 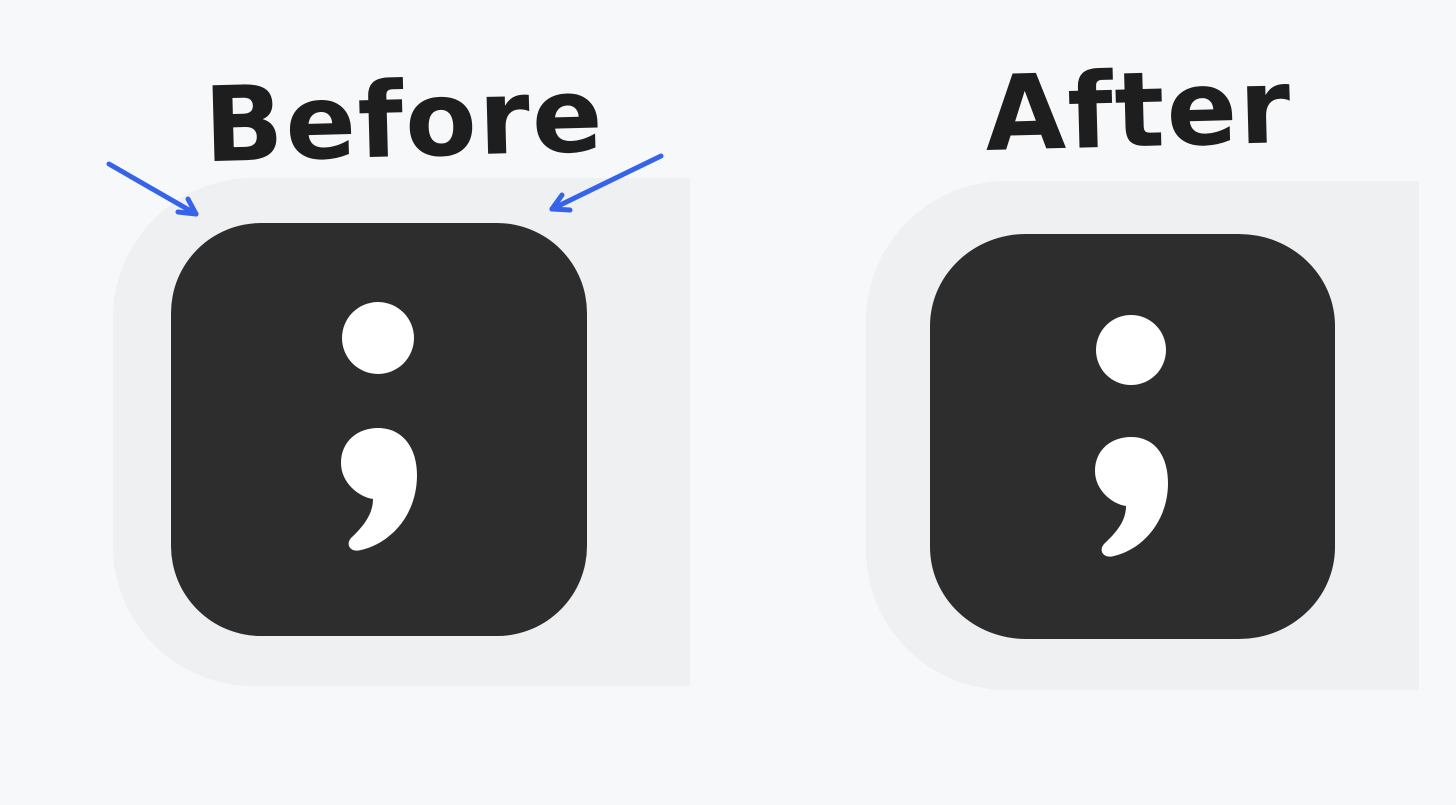 I want to click on after-semicolon-app-icon, so click(x=1132, y=436).